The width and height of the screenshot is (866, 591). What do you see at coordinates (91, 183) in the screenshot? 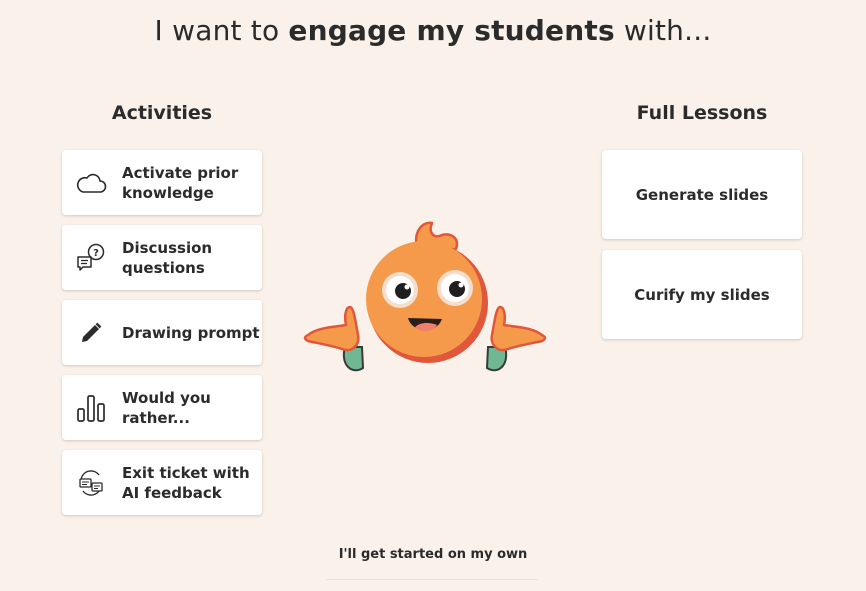
I see `cloud-icon` at bounding box center [91, 183].